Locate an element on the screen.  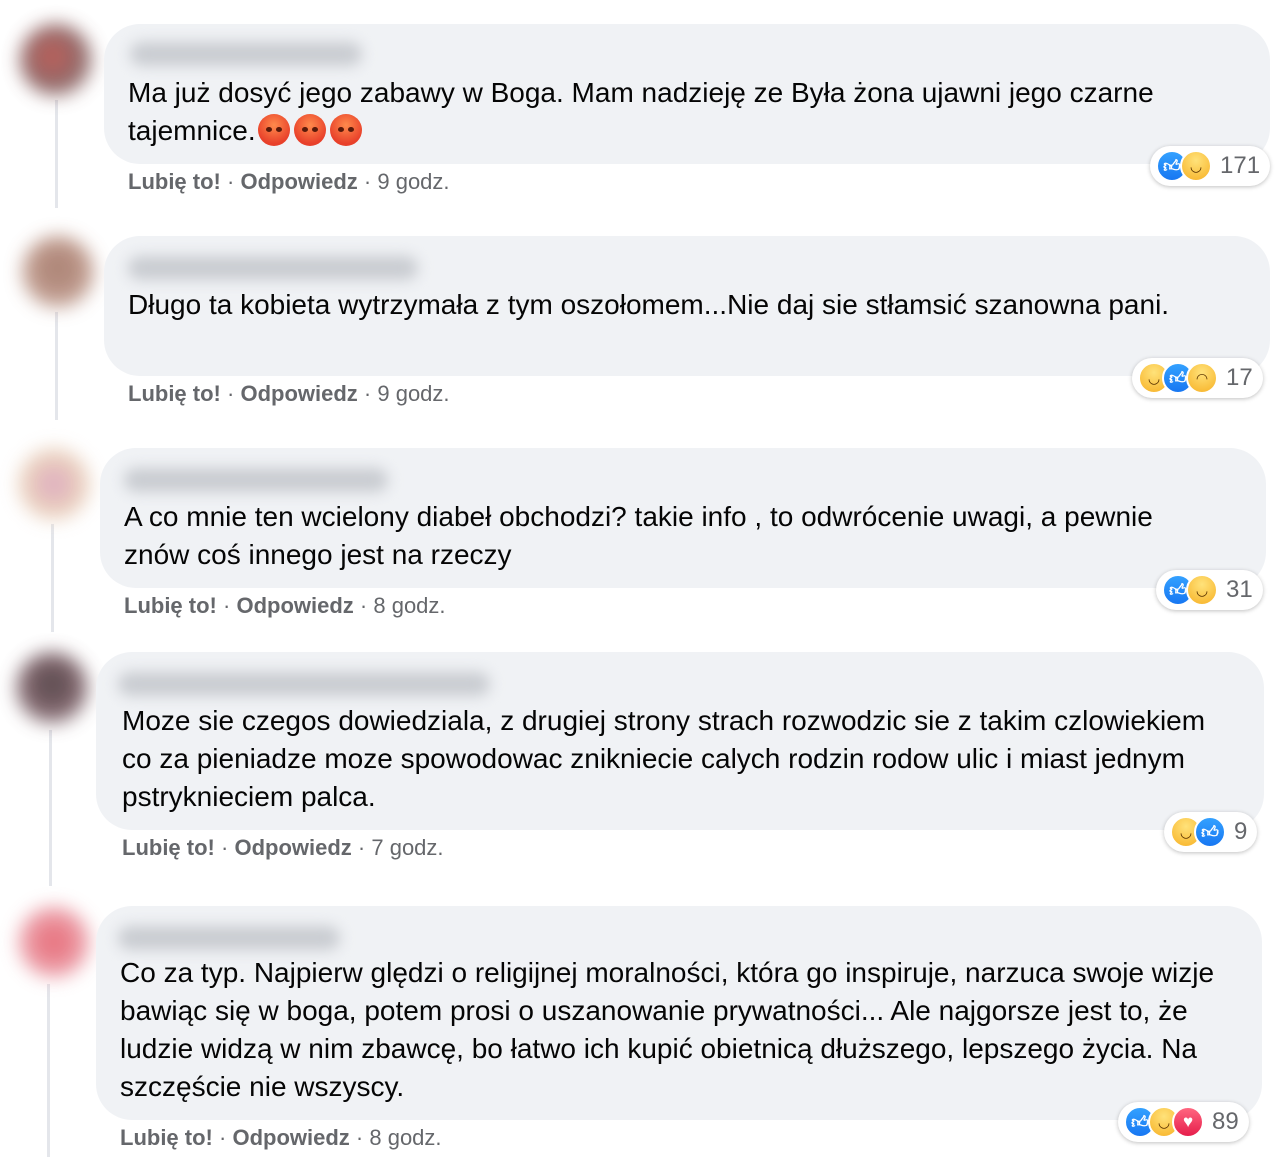
emoji-group is located at coordinates (311, 130).